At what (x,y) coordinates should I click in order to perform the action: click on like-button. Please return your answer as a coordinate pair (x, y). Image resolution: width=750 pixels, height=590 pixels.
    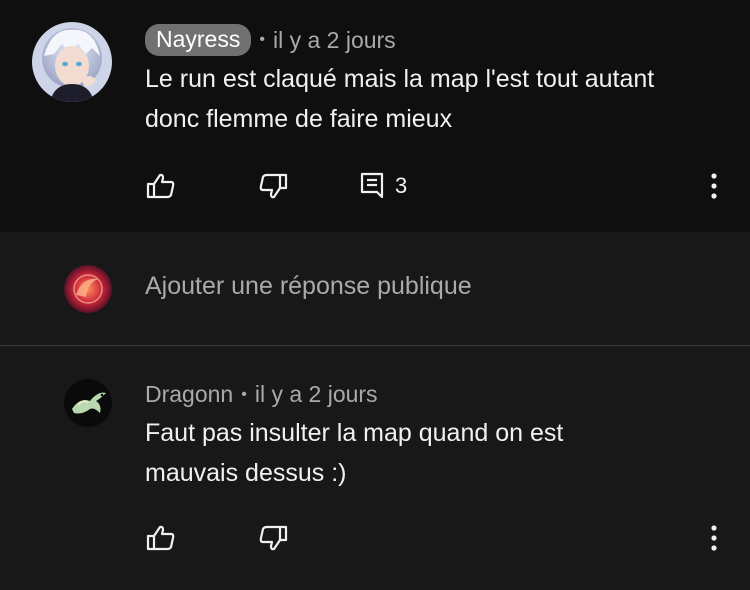
    Looking at the image, I should click on (161, 186).